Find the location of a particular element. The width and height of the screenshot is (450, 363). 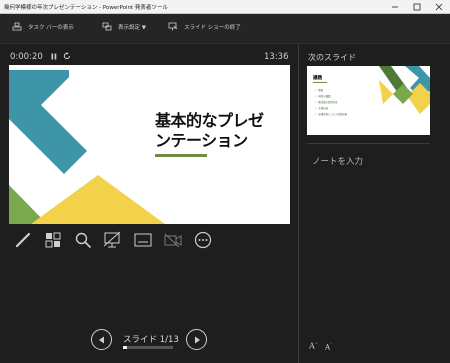

grid-icon is located at coordinates (53, 240).